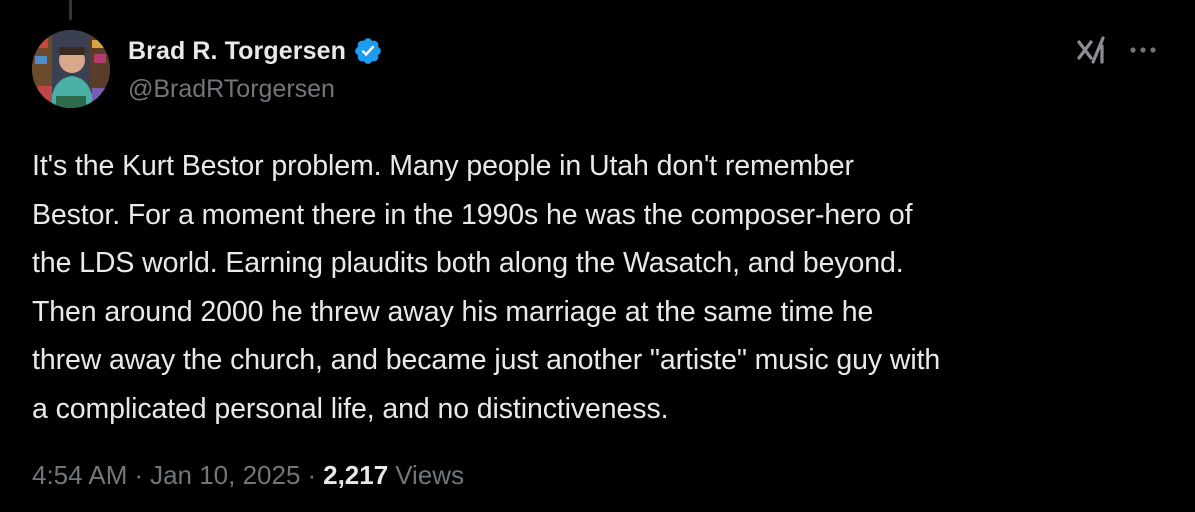 This screenshot has width=1195, height=512. Describe the element at coordinates (1091, 50) in the screenshot. I see `grok-icon` at that location.